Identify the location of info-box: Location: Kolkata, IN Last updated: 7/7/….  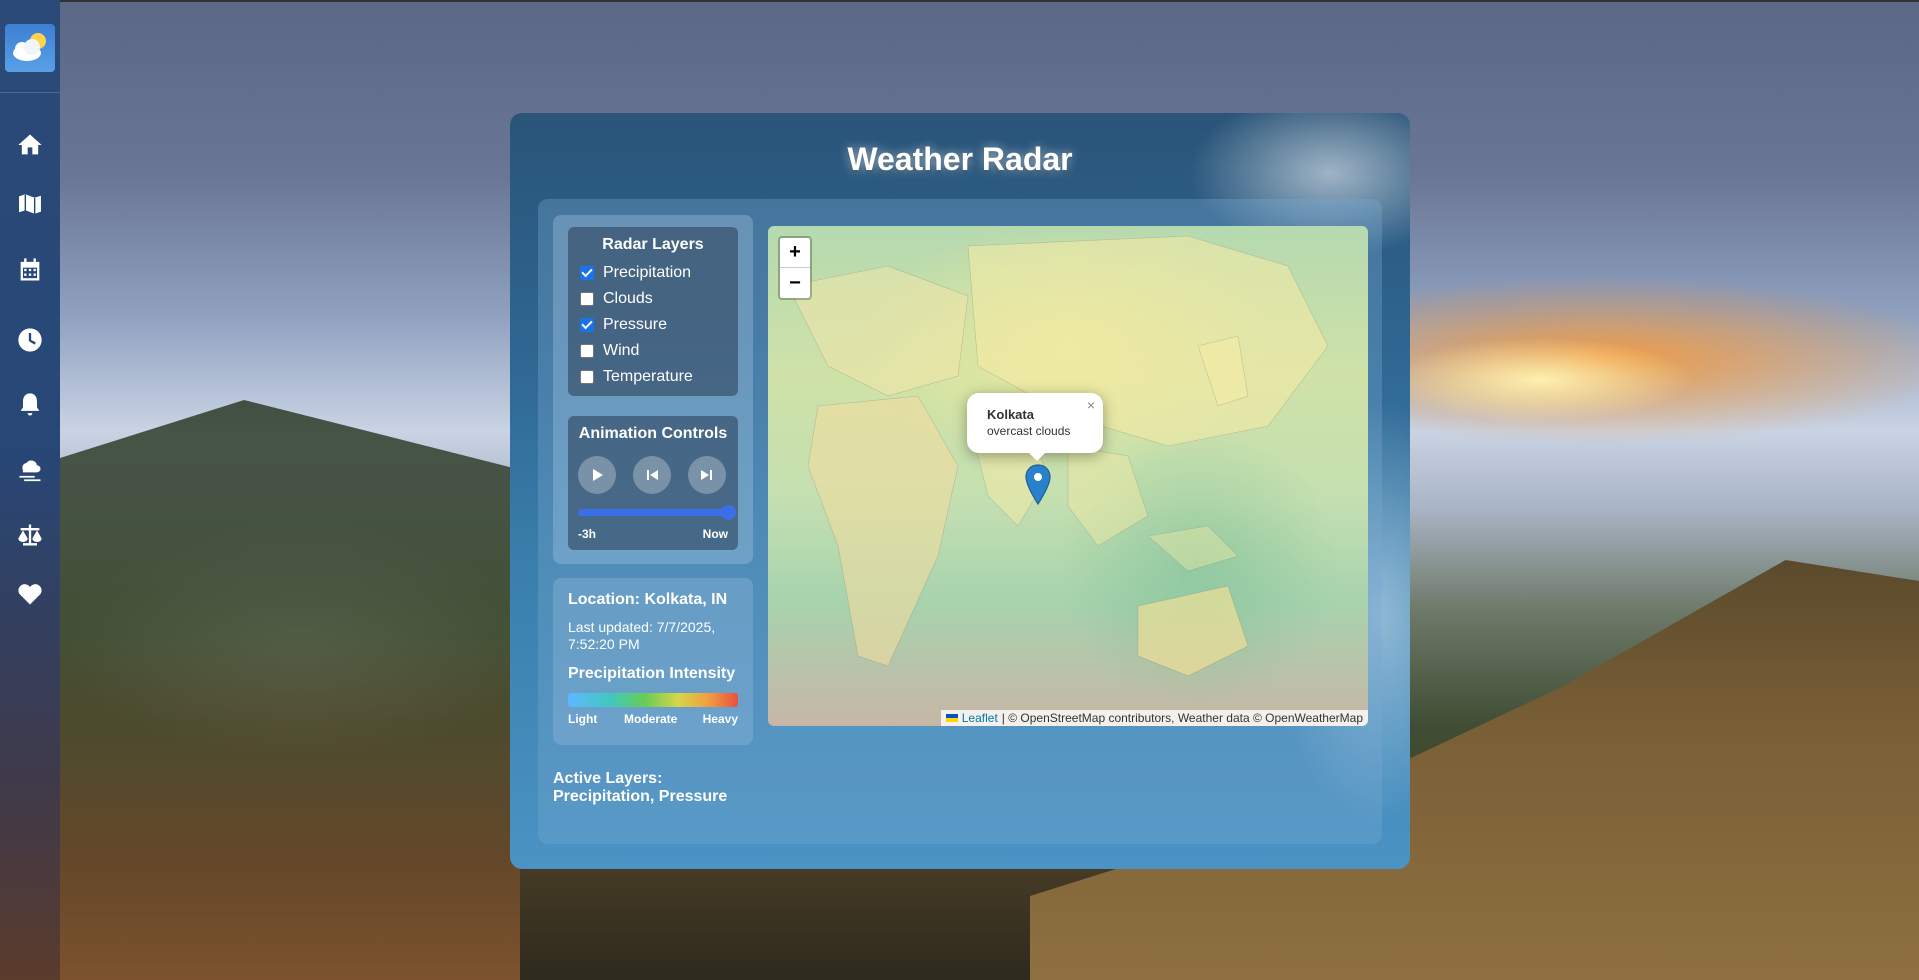
(653, 661).